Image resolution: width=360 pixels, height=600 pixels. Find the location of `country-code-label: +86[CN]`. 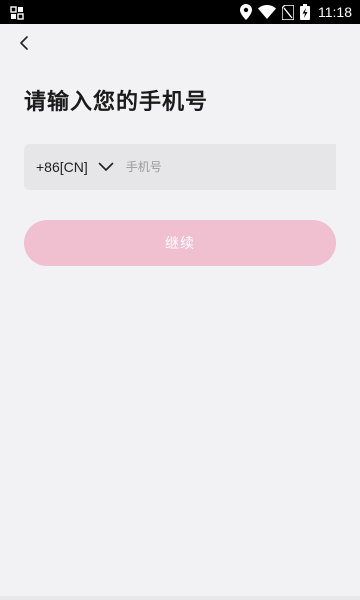

country-code-label: +86[CN] is located at coordinates (62, 167).